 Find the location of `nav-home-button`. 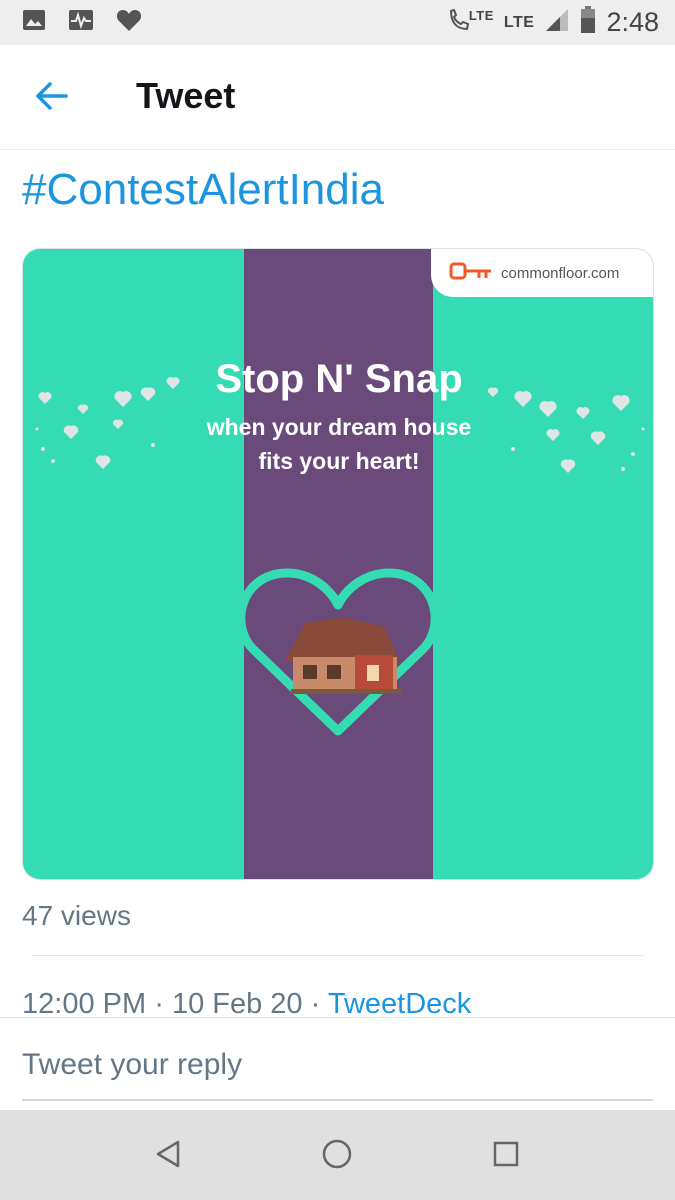

nav-home-button is located at coordinates (337, 1156).